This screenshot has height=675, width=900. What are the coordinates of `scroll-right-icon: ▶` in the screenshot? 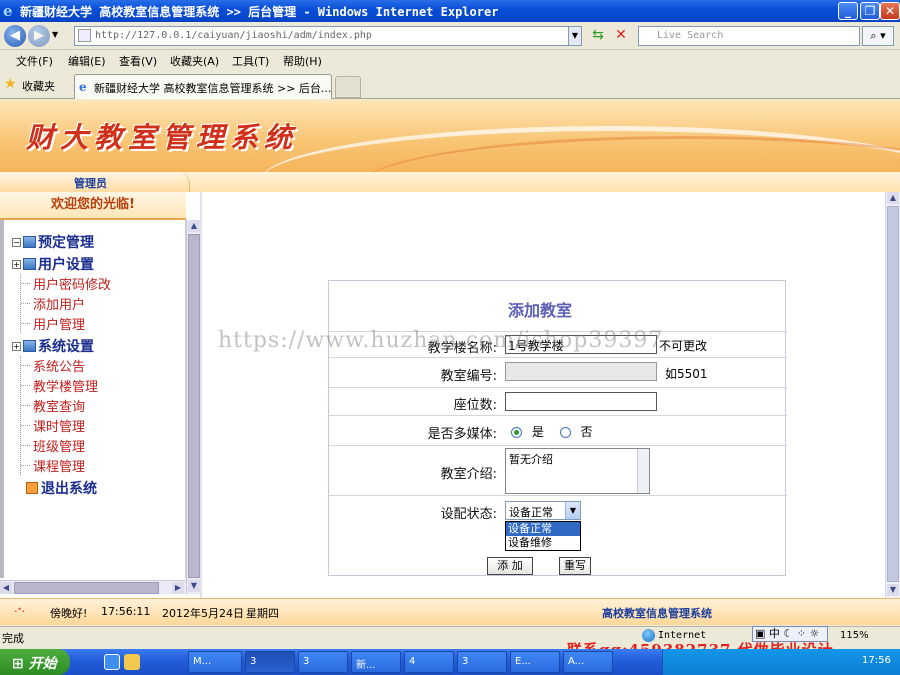 It's located at (178, 588).